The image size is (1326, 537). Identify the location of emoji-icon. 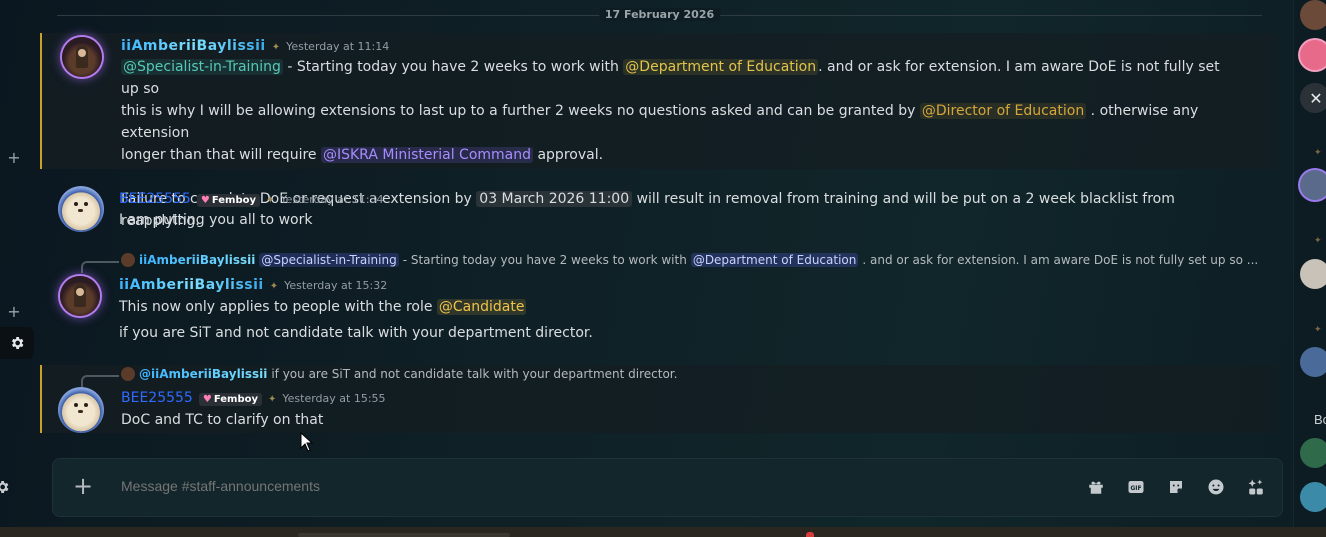
(1216, 487).